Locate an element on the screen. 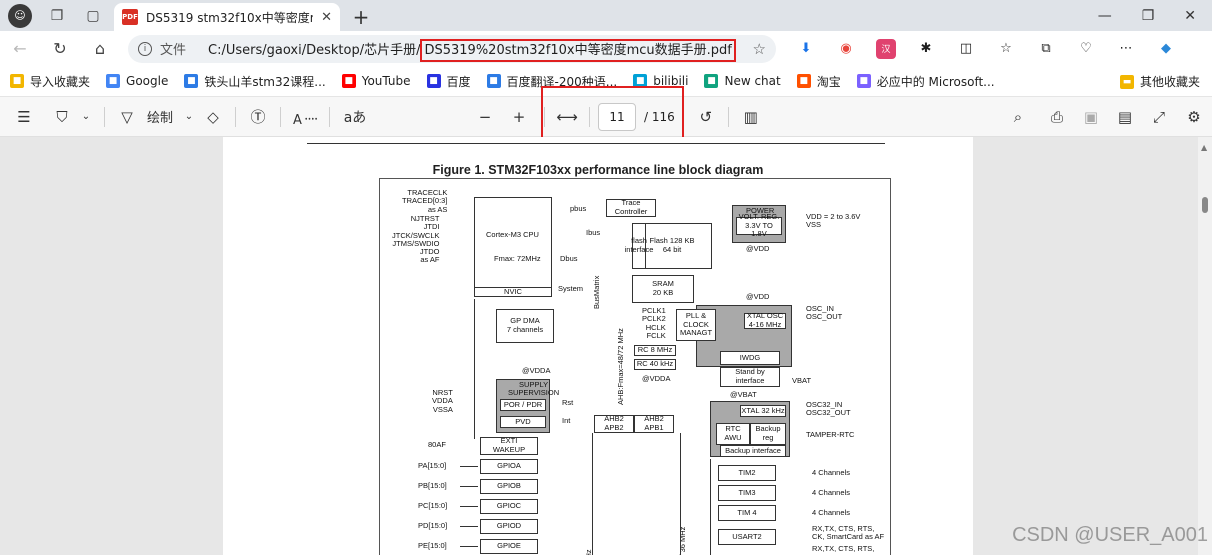 The image size is (1212, 555). rotate-icon: ↺ is located at coordinates (706, 117).